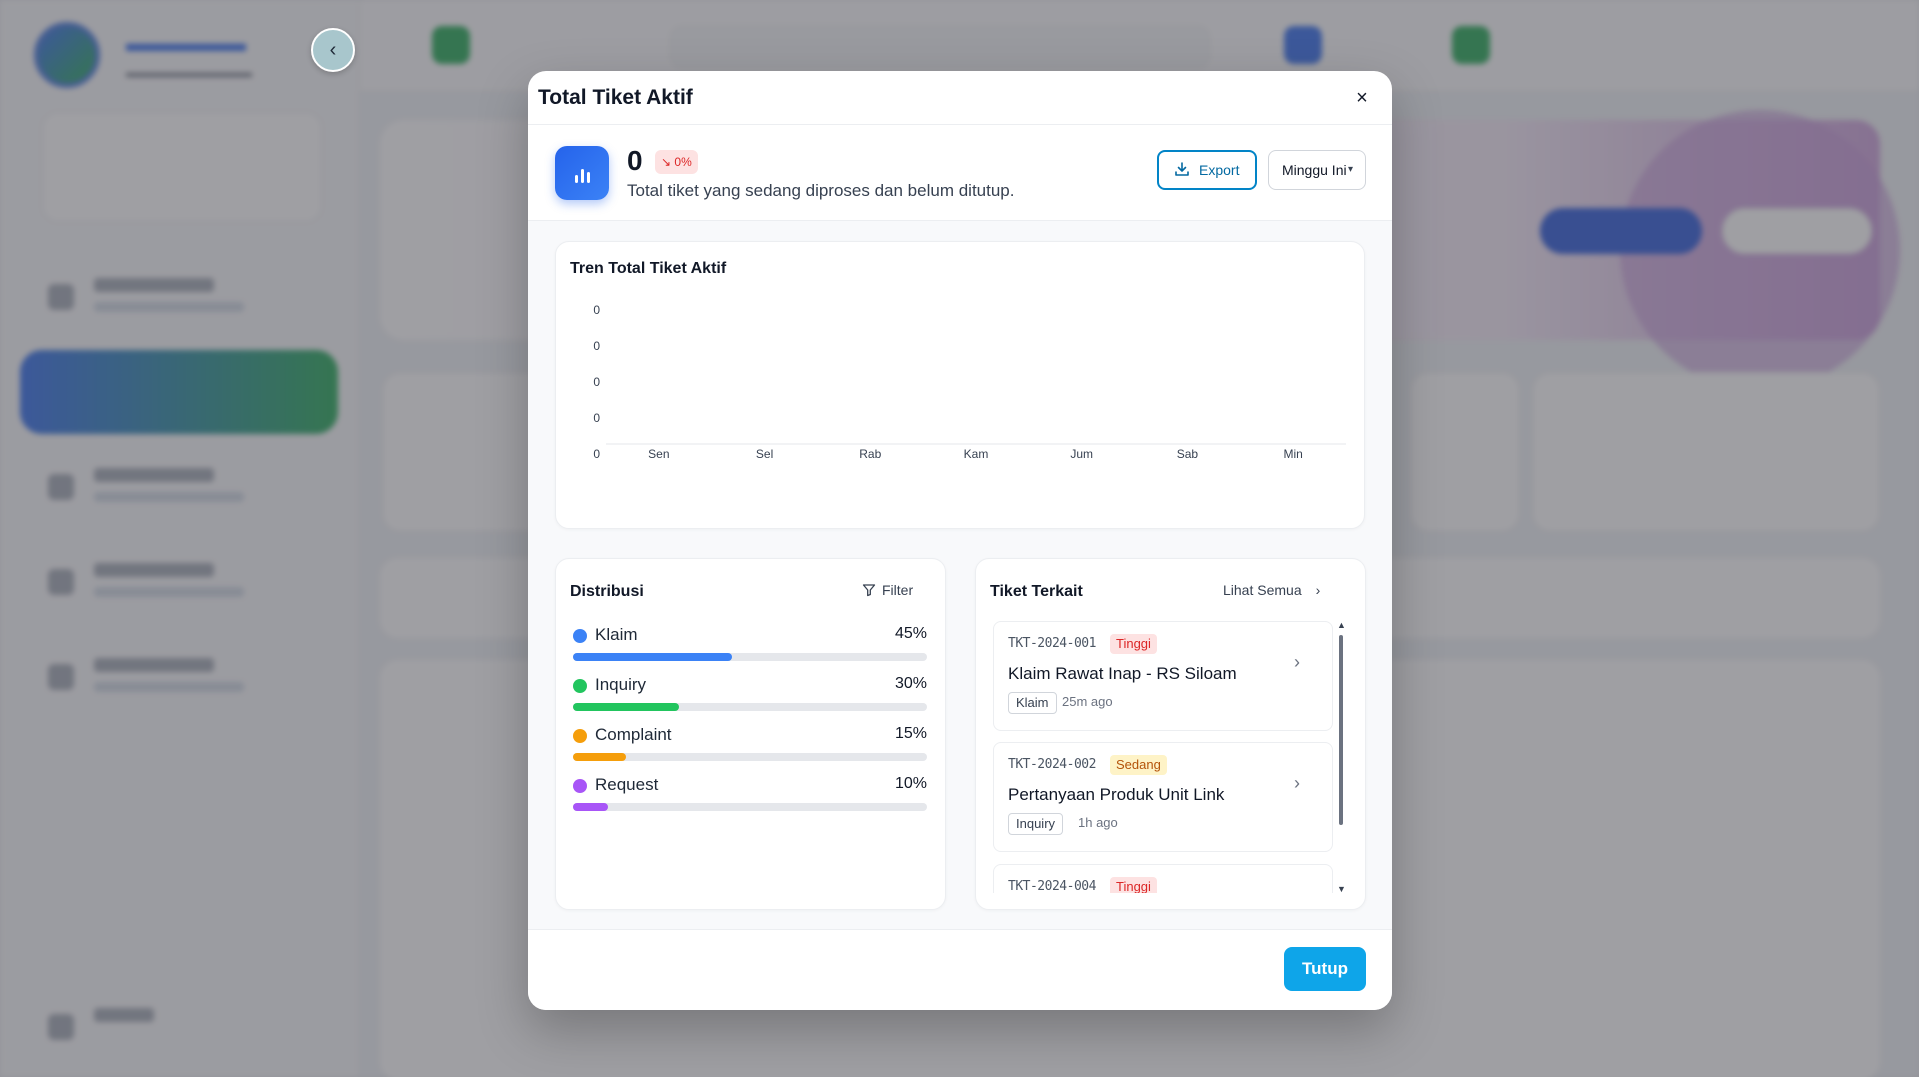  What do you see at coordinates (580, 686) in the screenshot?
I see `inquiry-dot` at bounding box center [580, 686].